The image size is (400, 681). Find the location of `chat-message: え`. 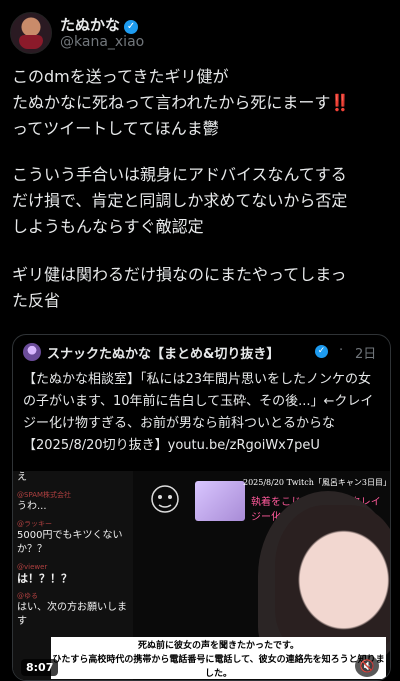

chat-message: え is located at coordinates (73, 478).